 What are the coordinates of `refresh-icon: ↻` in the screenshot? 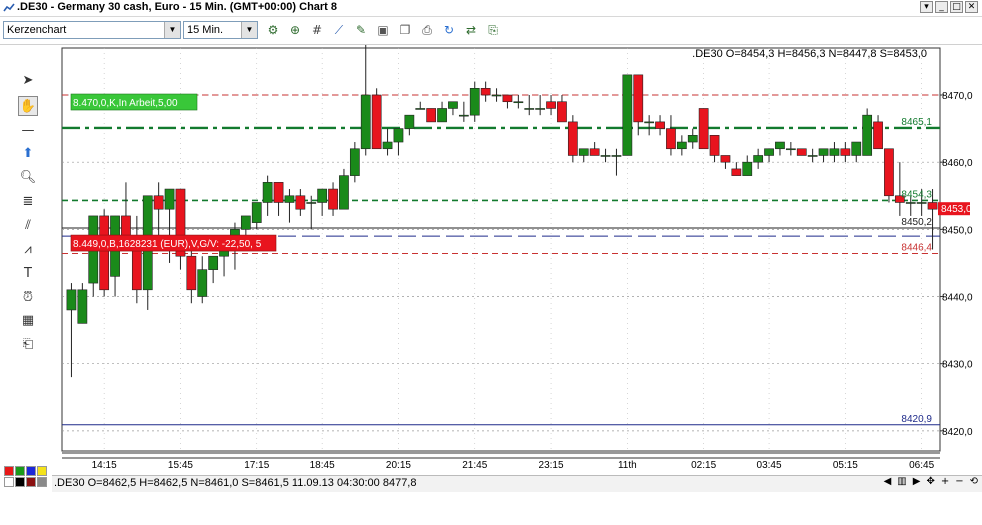 It's located at (449, 30).